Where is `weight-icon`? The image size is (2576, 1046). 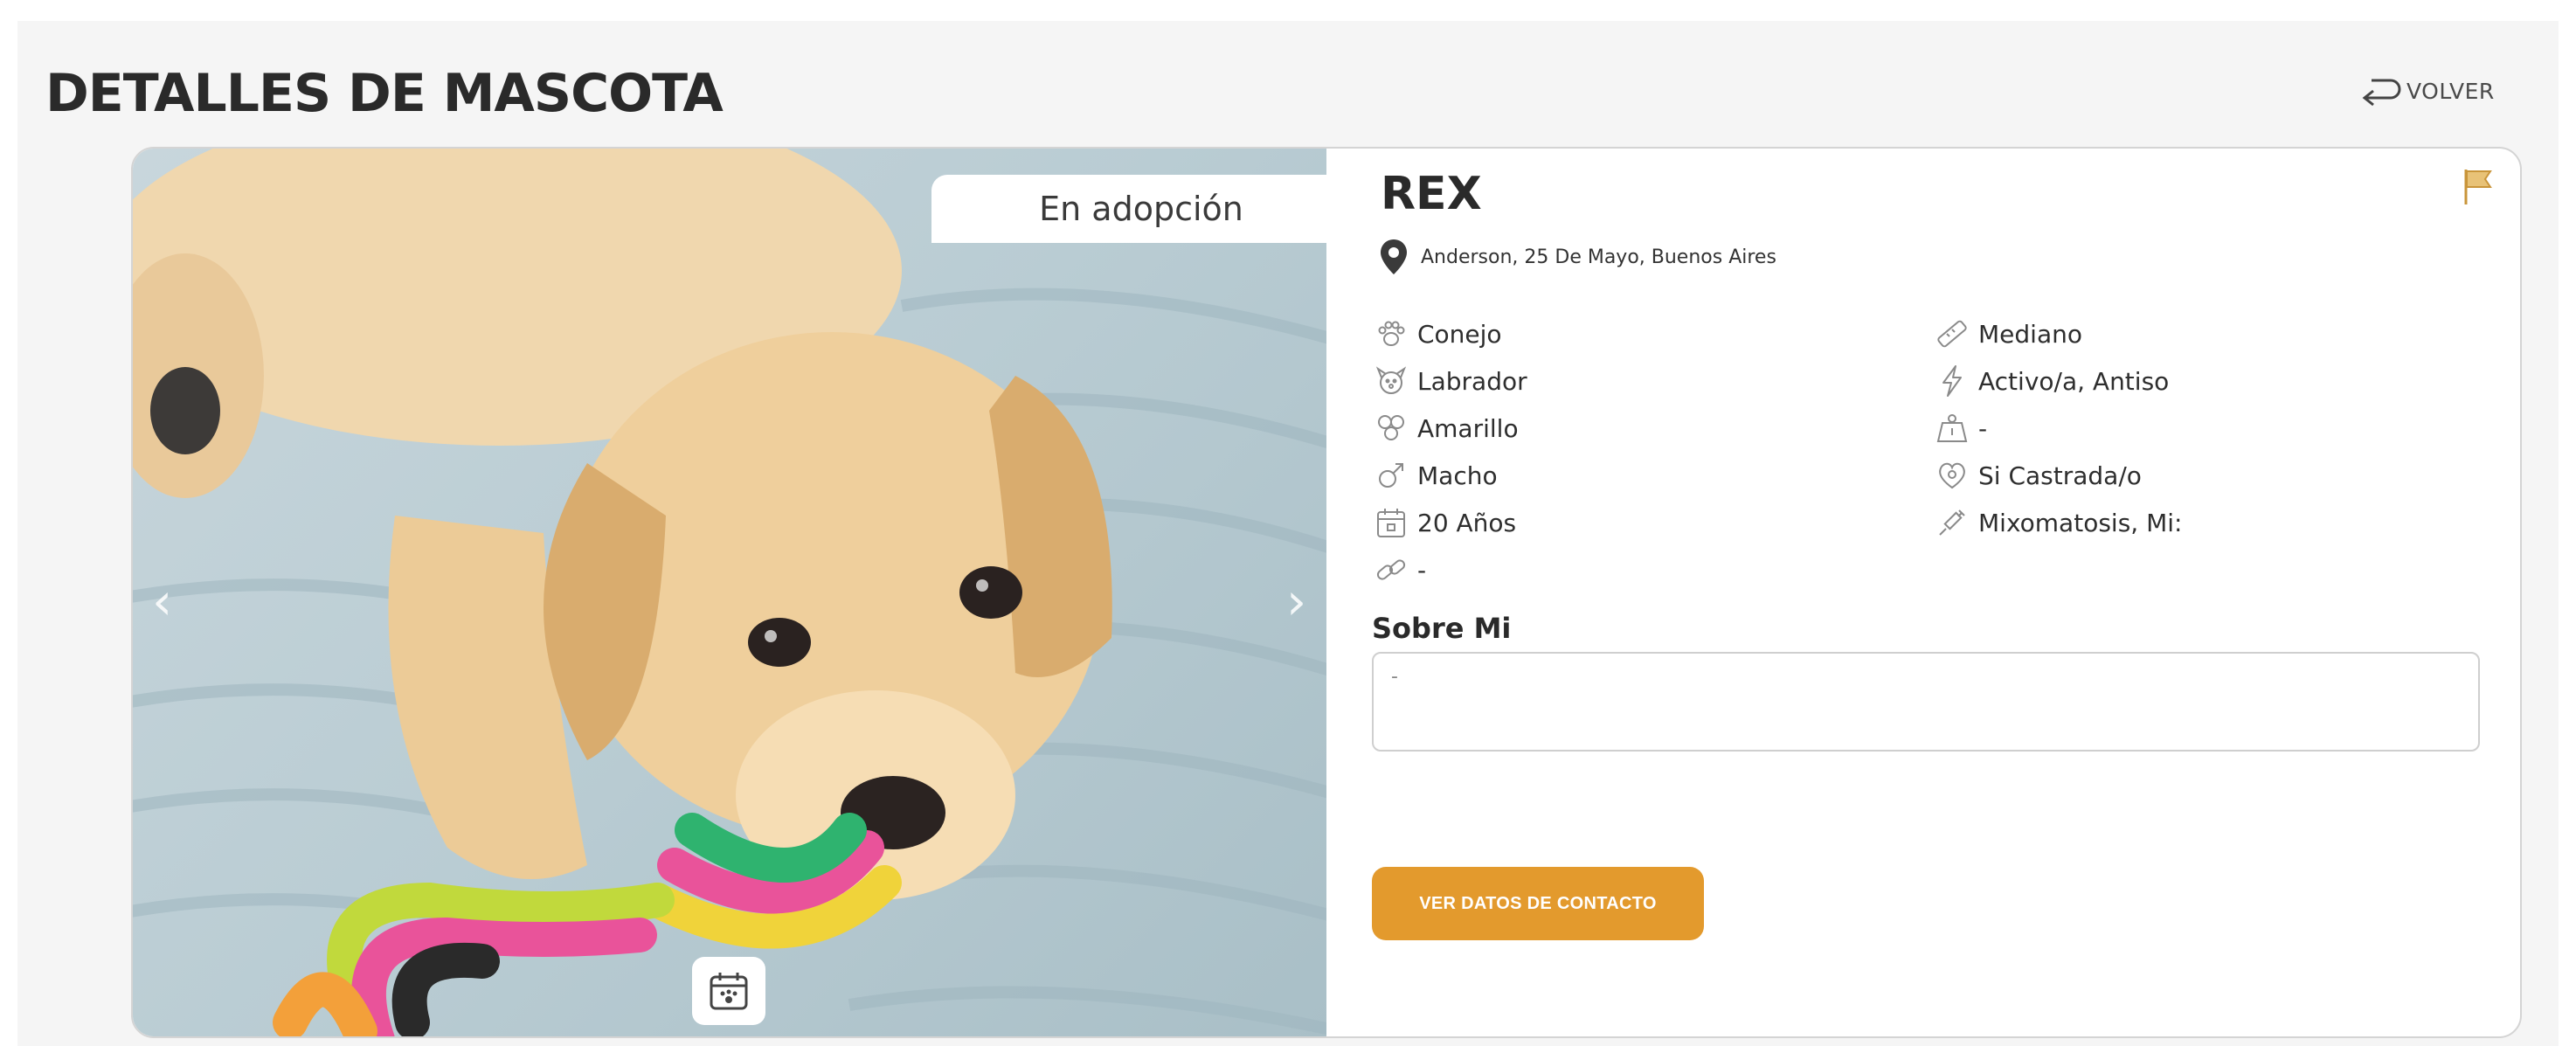
weight-icon is located at coordinates (1952, 428).